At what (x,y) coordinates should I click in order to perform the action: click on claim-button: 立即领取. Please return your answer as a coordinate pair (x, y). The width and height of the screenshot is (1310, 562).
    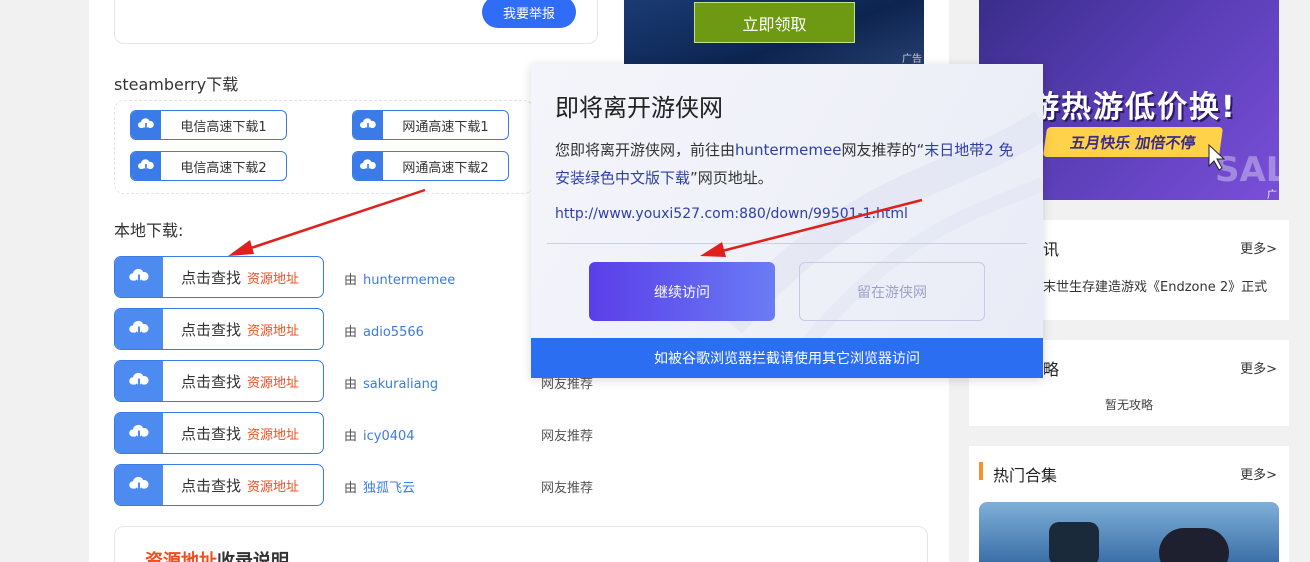
    Looking at the image, I should click on (774, 22).